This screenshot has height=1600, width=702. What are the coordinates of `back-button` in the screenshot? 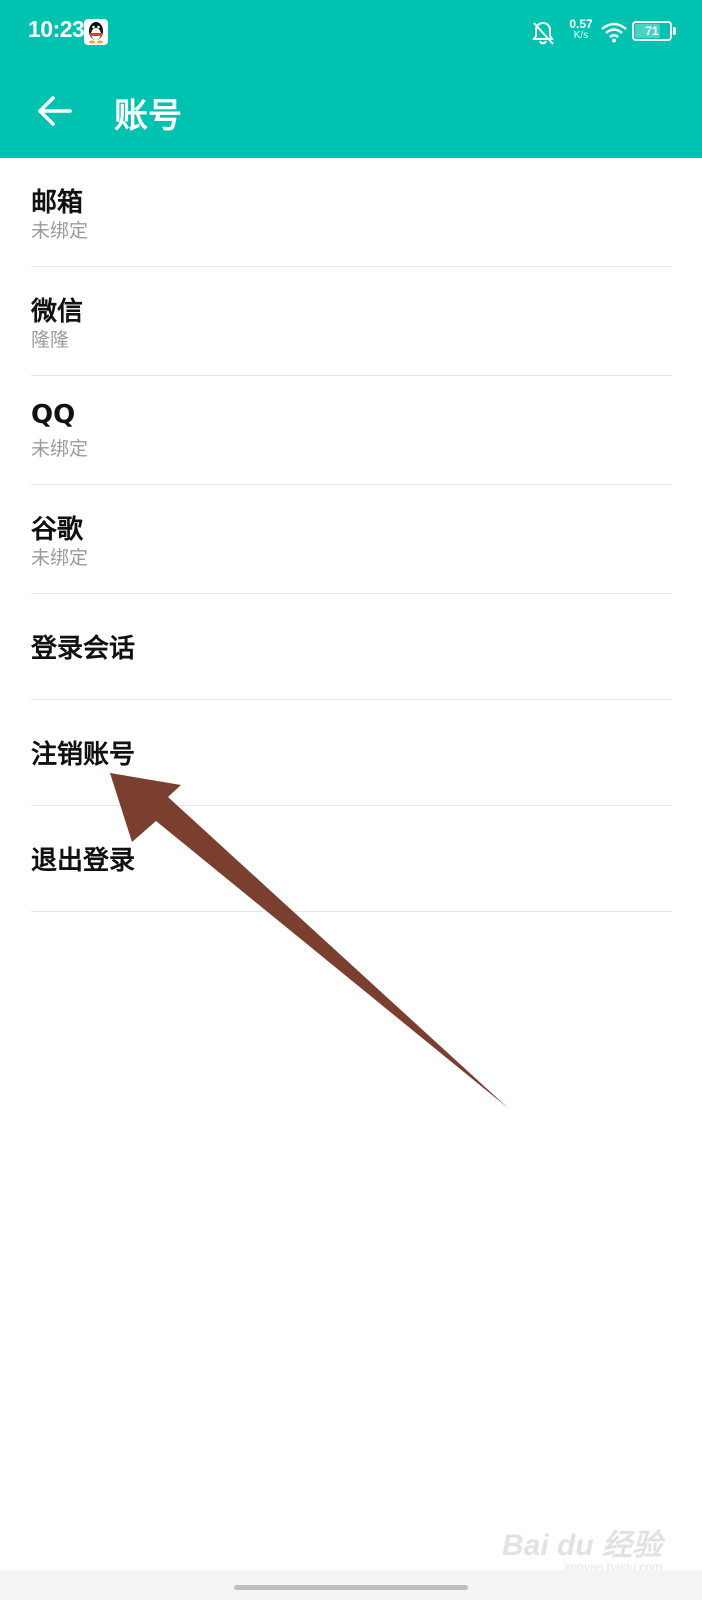 It's located at (55, 111).